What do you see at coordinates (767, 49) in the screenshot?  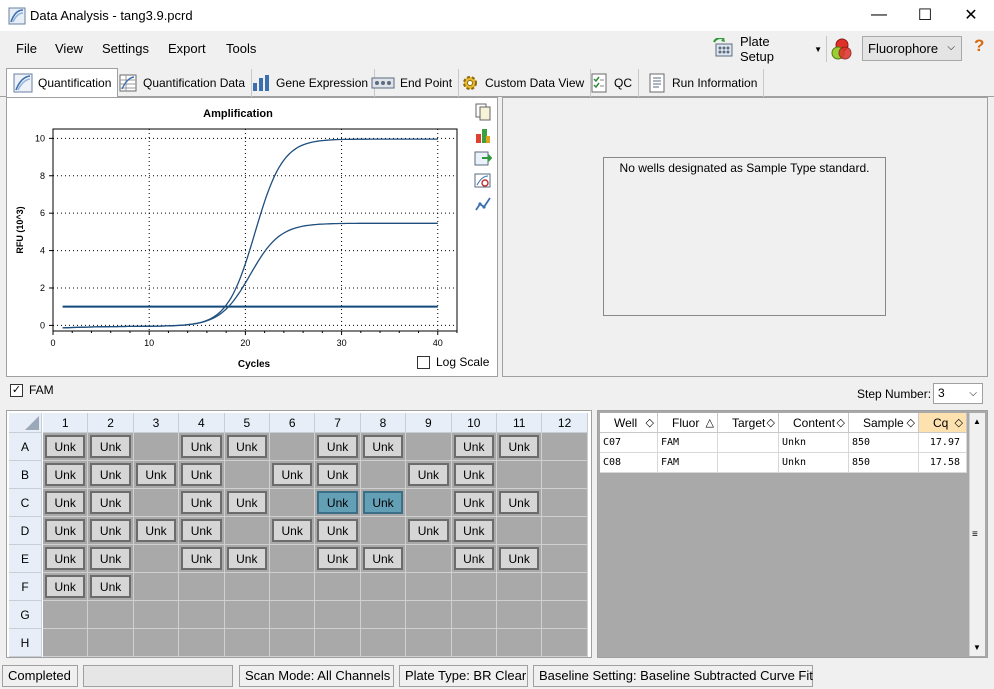 I see `plate-setup-button: Plate Setup ▼` at bounding box center [767, 49].